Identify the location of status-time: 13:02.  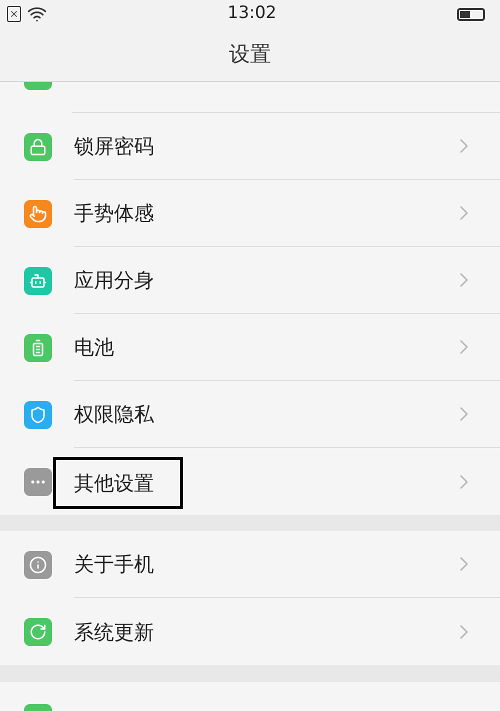
(252, 14).